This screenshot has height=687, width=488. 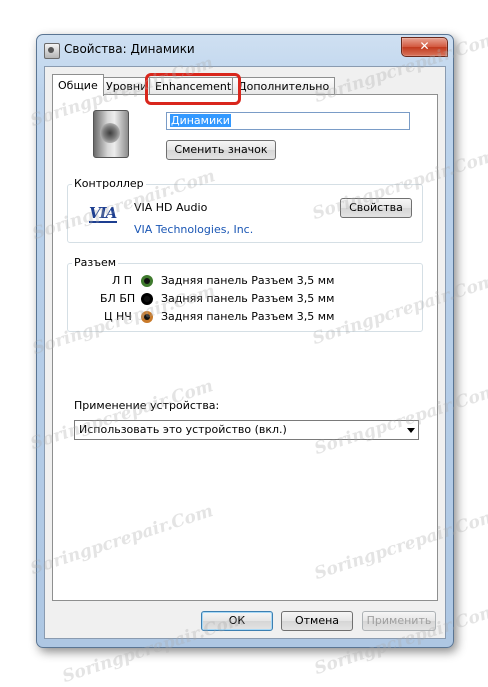 I want to click on device-name-field: Динамики, so click(x=288, y=121).